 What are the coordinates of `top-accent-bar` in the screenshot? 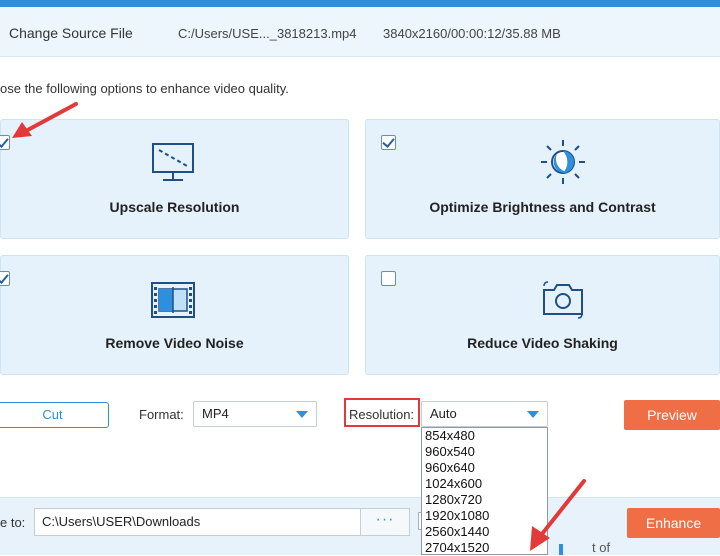 It's located at (360, 3).